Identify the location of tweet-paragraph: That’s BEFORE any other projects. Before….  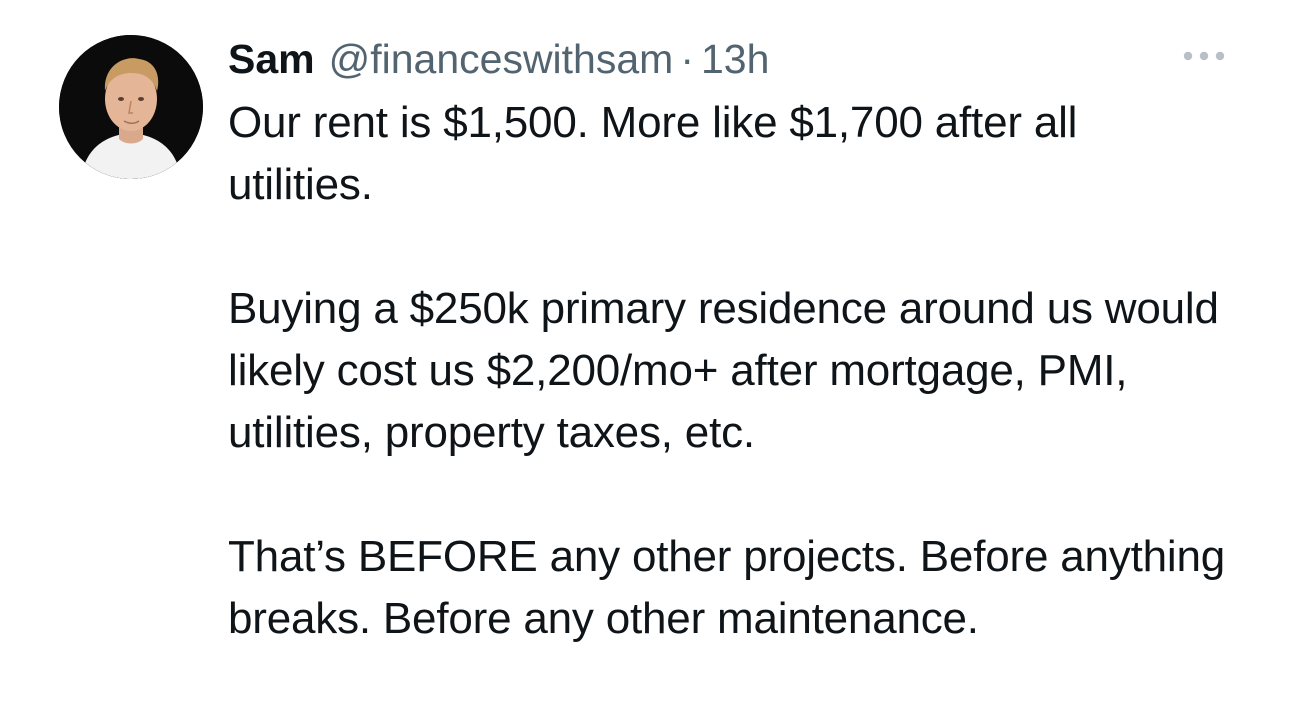
(727, 587).